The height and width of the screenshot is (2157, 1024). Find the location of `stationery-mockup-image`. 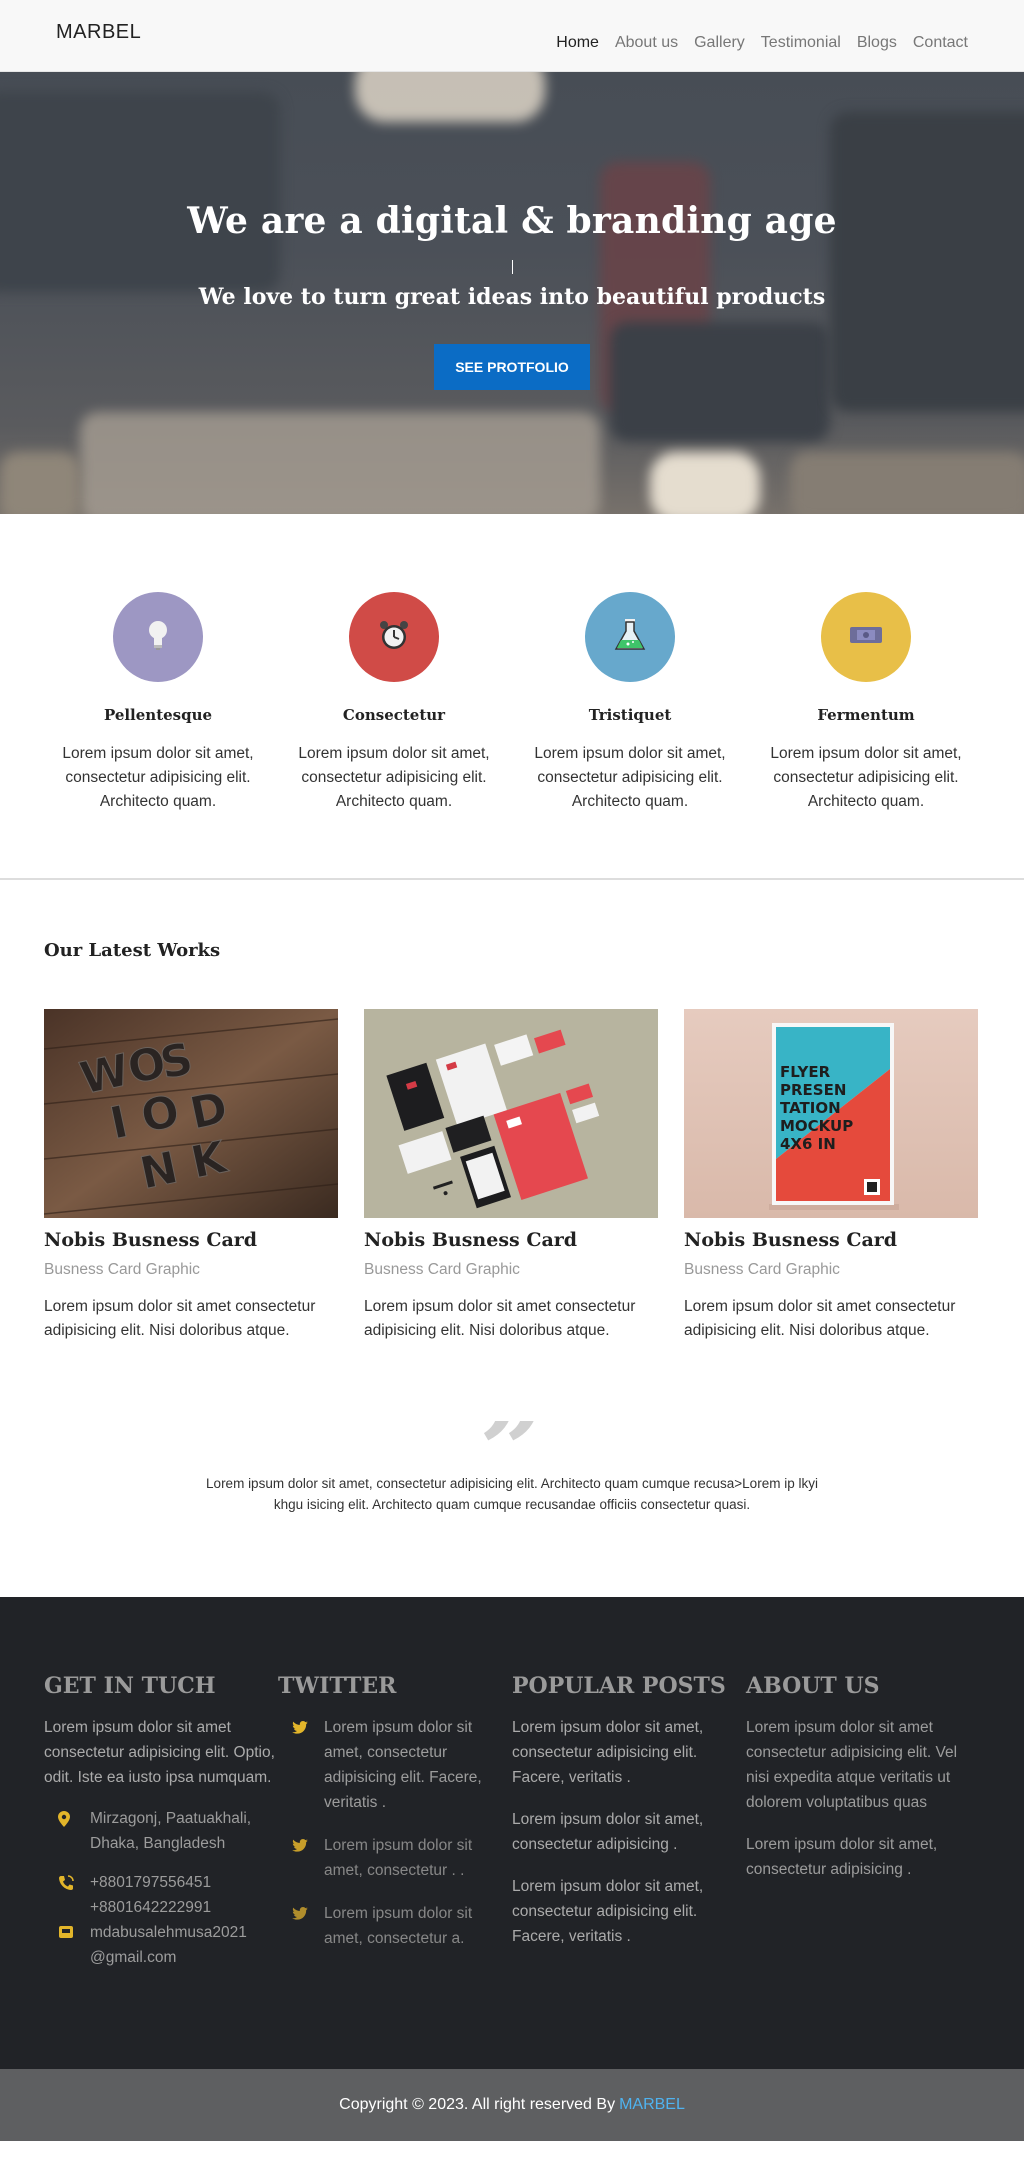

stationery-mockup-image is located at coordinates (511, 1113).